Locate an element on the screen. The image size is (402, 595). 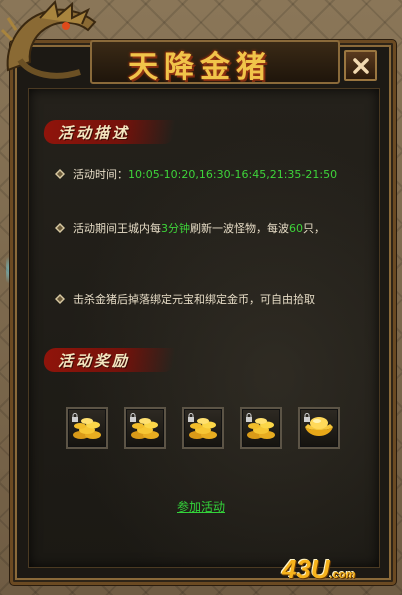
site-logo: 43U.com is located at coordinates (337, 571).